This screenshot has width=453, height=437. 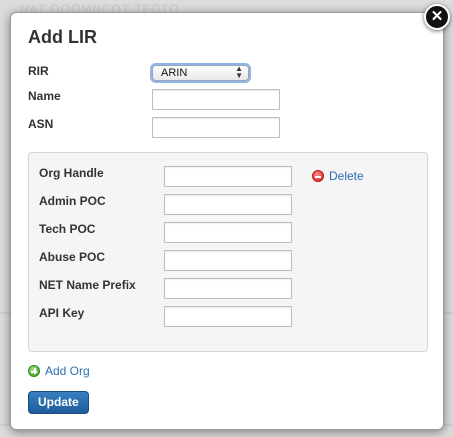 I want to click on asn-input, so click(x=216, y=127).